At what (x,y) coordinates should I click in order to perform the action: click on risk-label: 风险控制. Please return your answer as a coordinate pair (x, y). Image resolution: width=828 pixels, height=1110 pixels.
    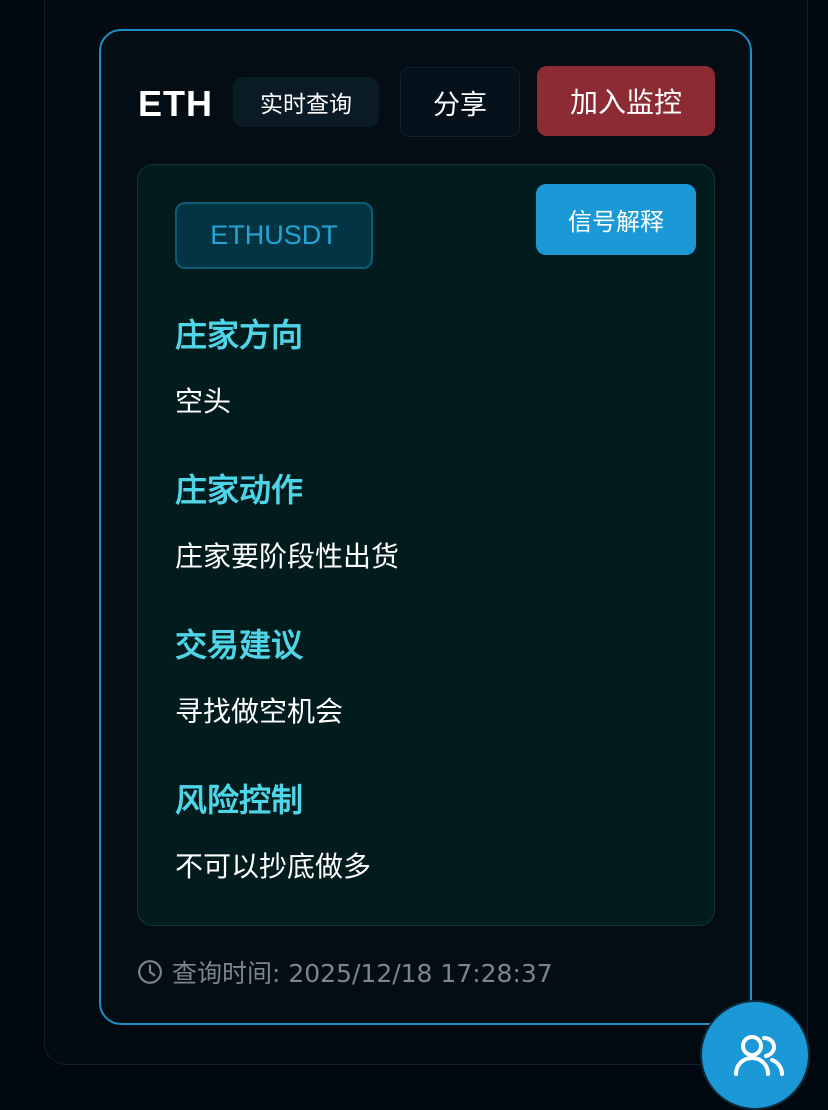
    Looking at the image, I should click on (239, 800).